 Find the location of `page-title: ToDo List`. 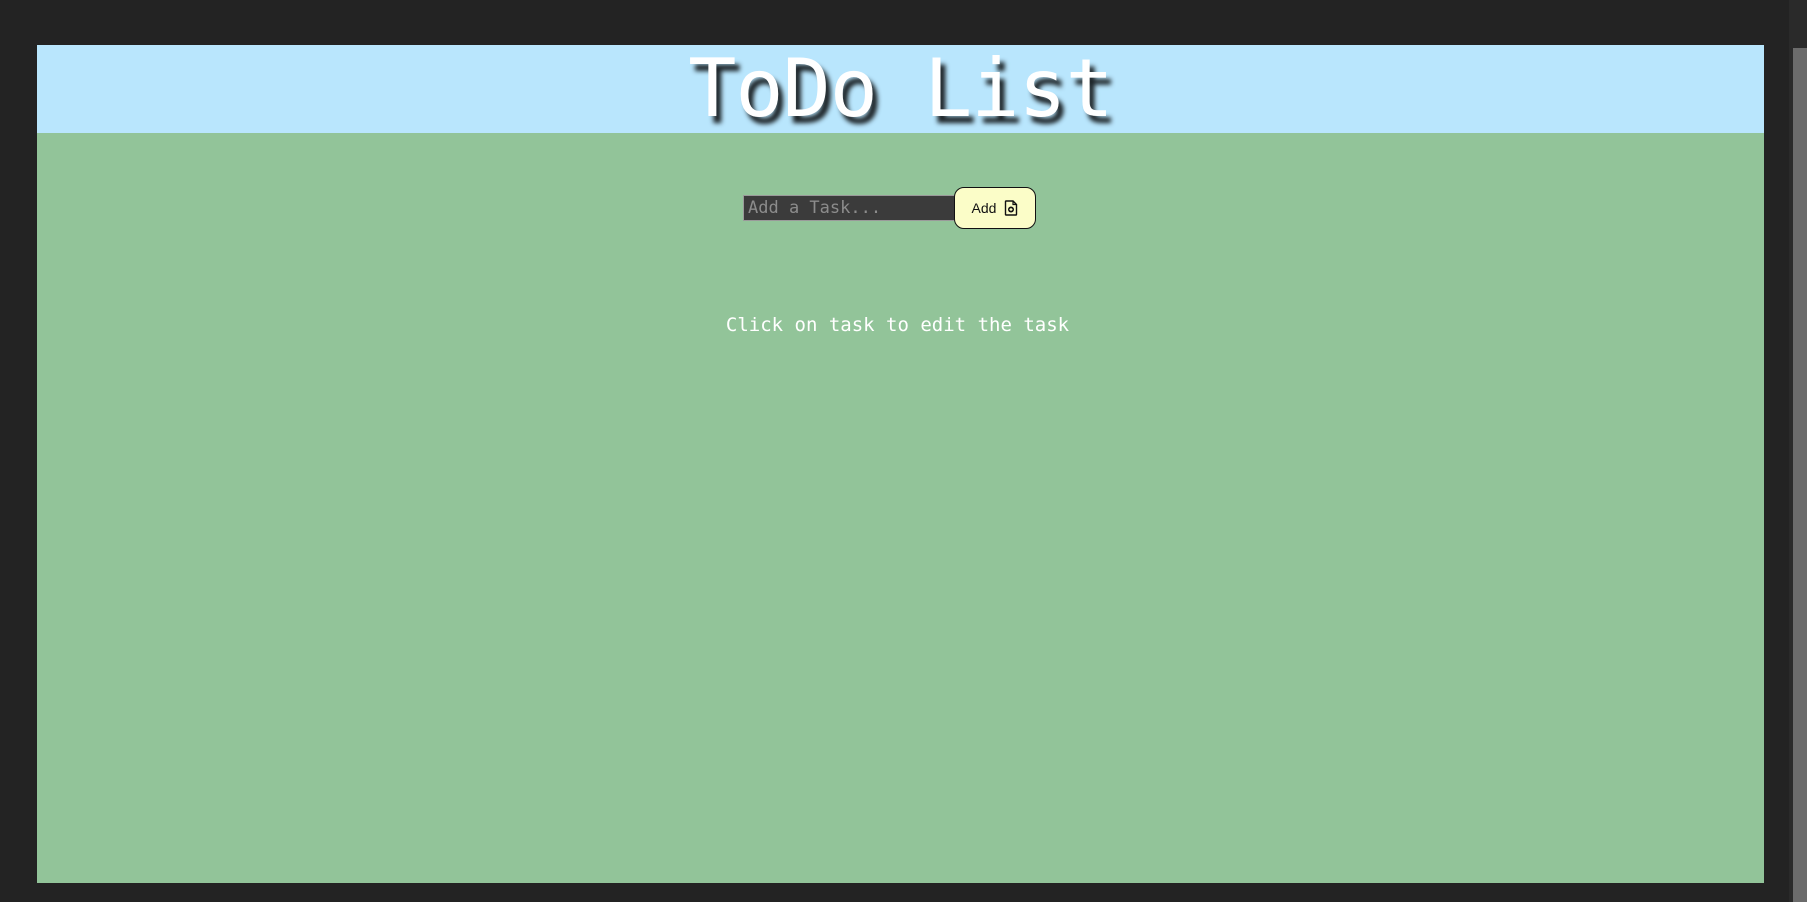

page-title: ToDo List is located at coordinates (900, 88).